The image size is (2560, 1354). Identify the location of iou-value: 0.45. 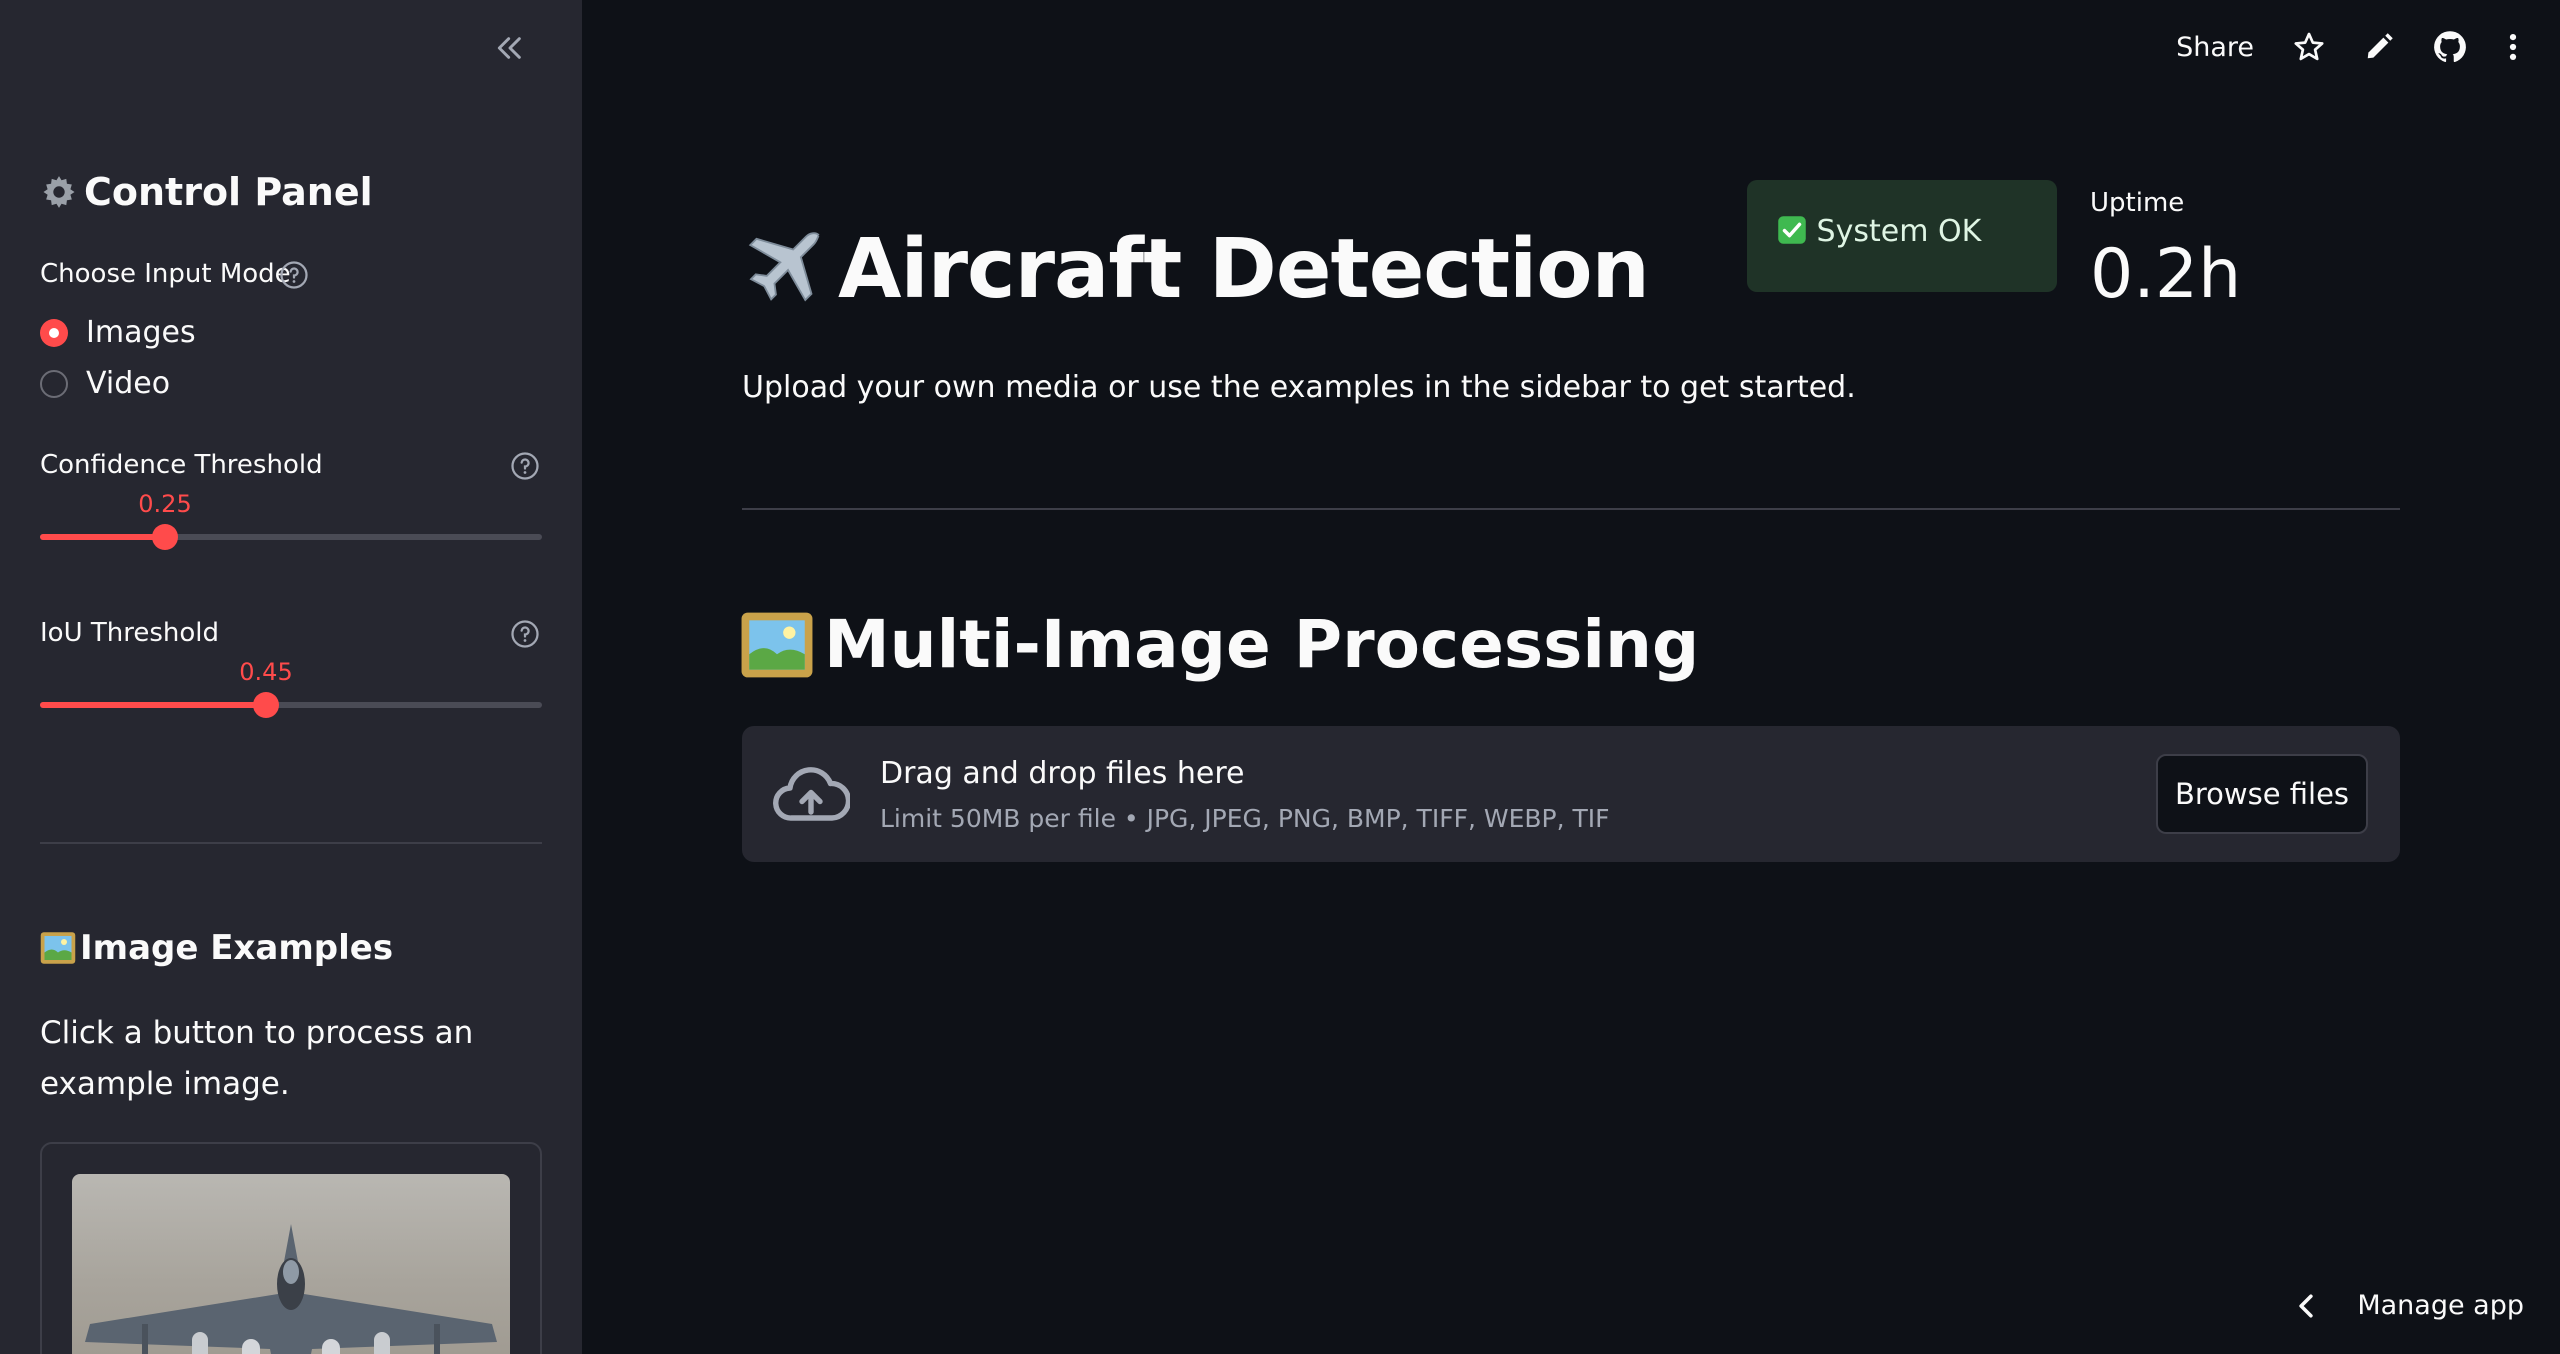
(266, 672).